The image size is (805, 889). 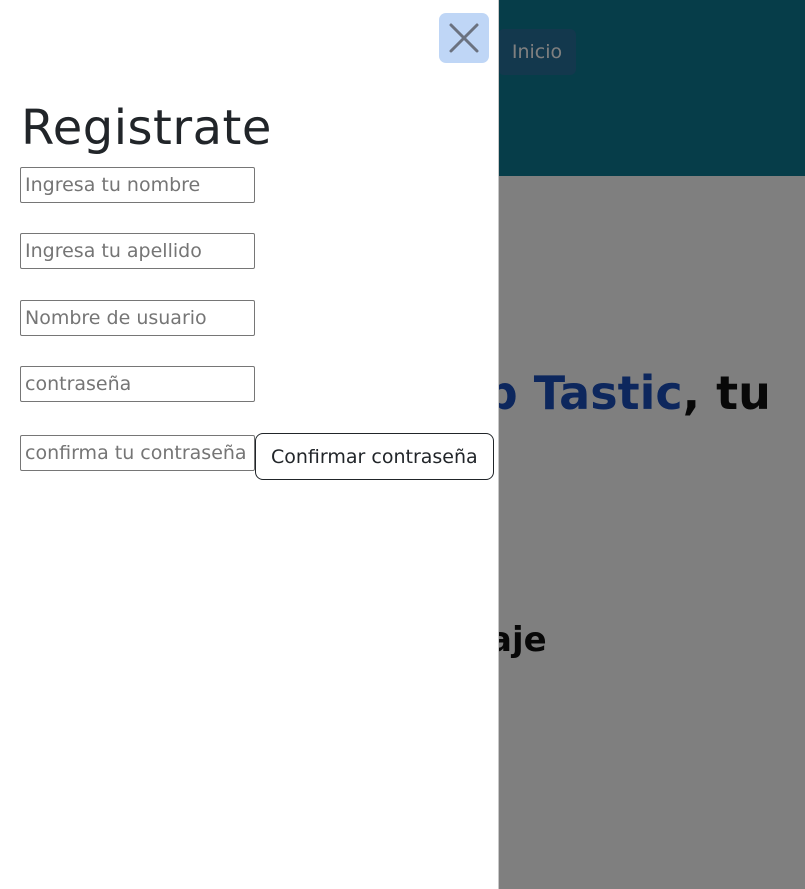 I want to click on password-input, so click(x=137, y=384).